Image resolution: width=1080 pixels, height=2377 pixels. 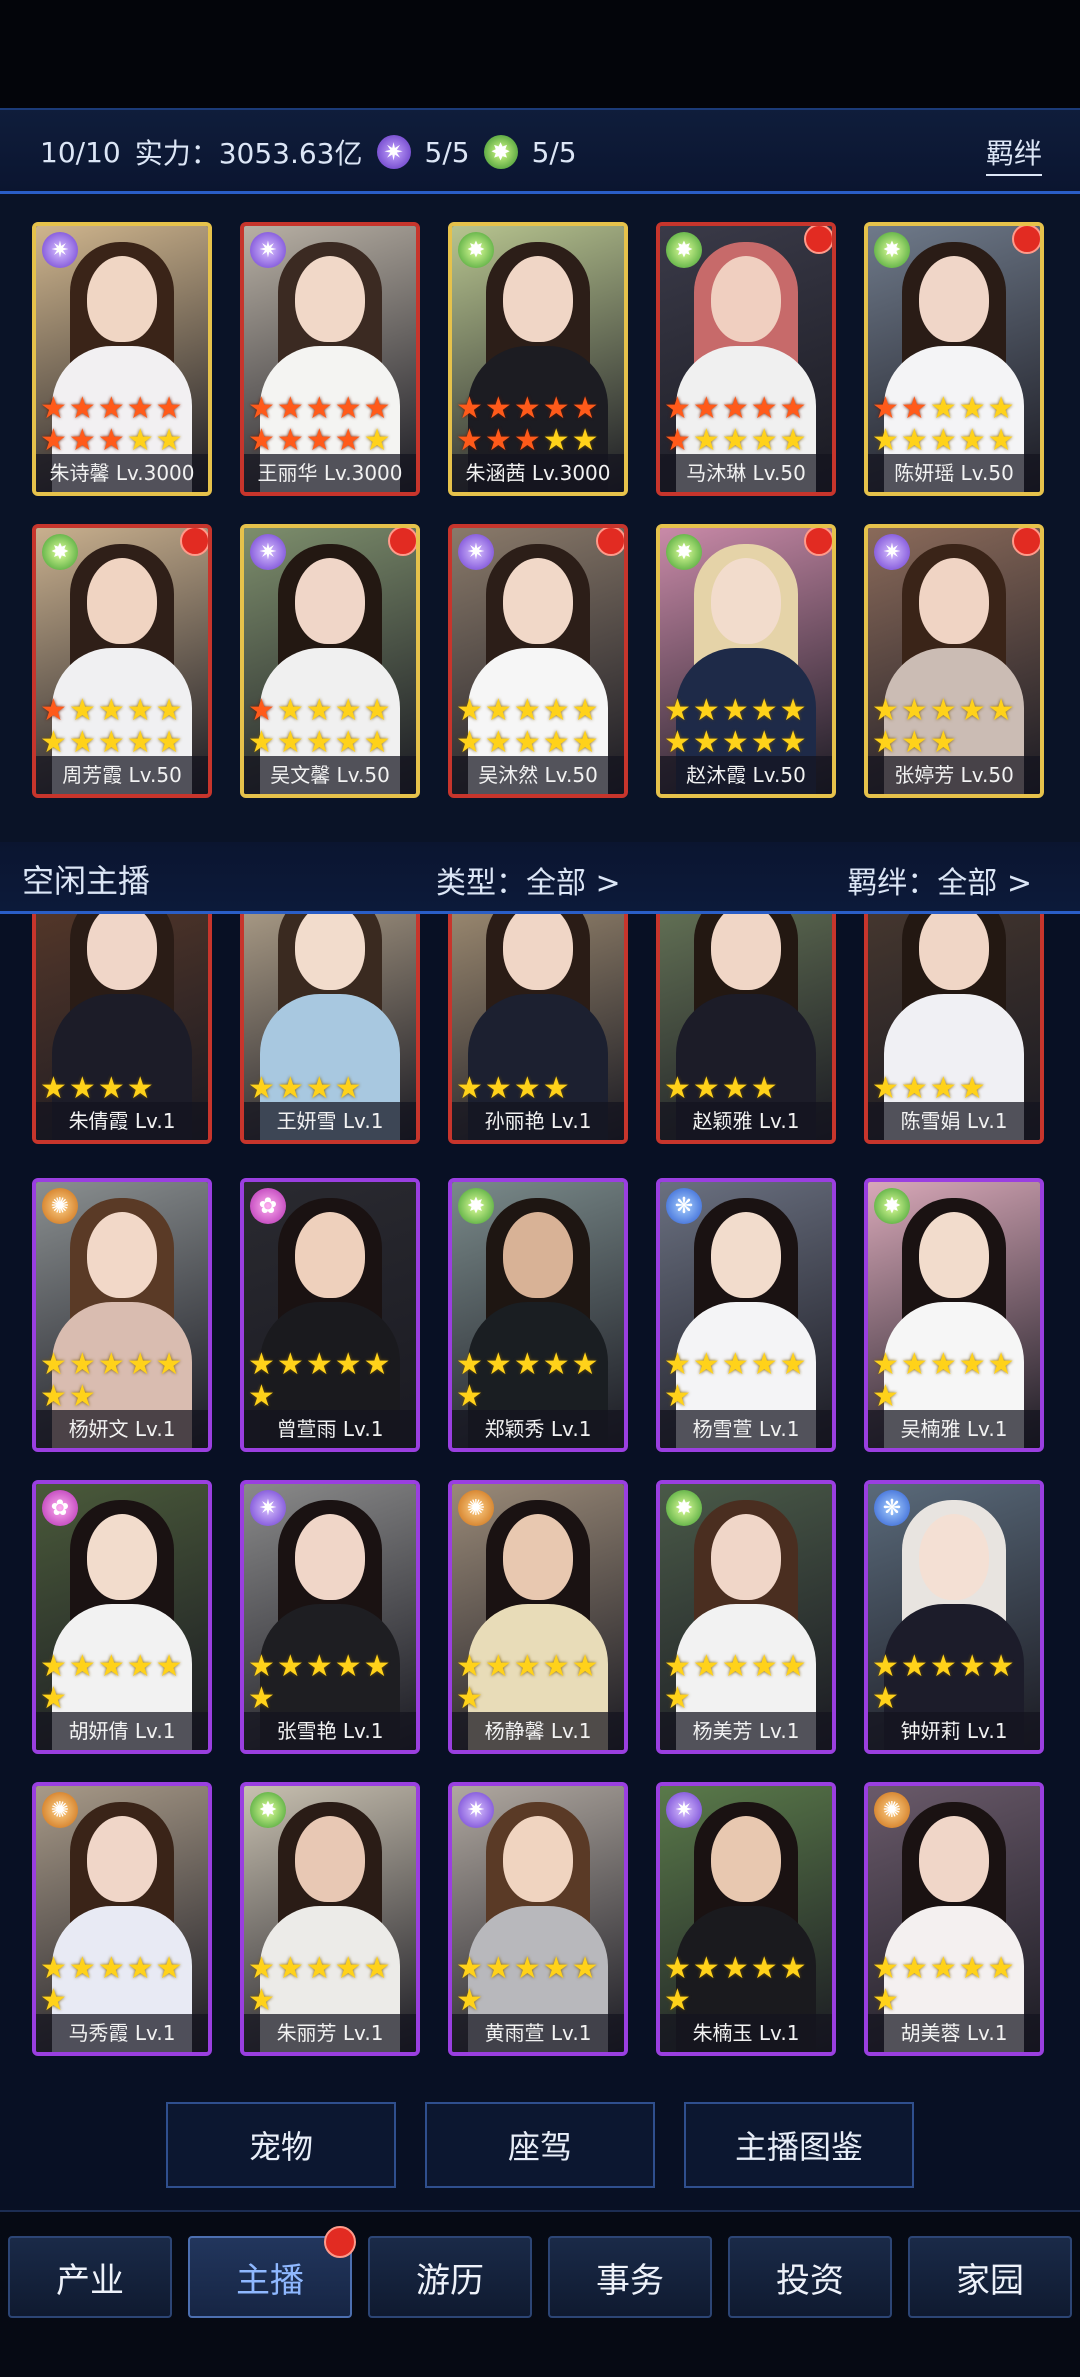 I want to click on streamer-name: 胡妍倩 Lv.1, so click(x=122, y=1731).